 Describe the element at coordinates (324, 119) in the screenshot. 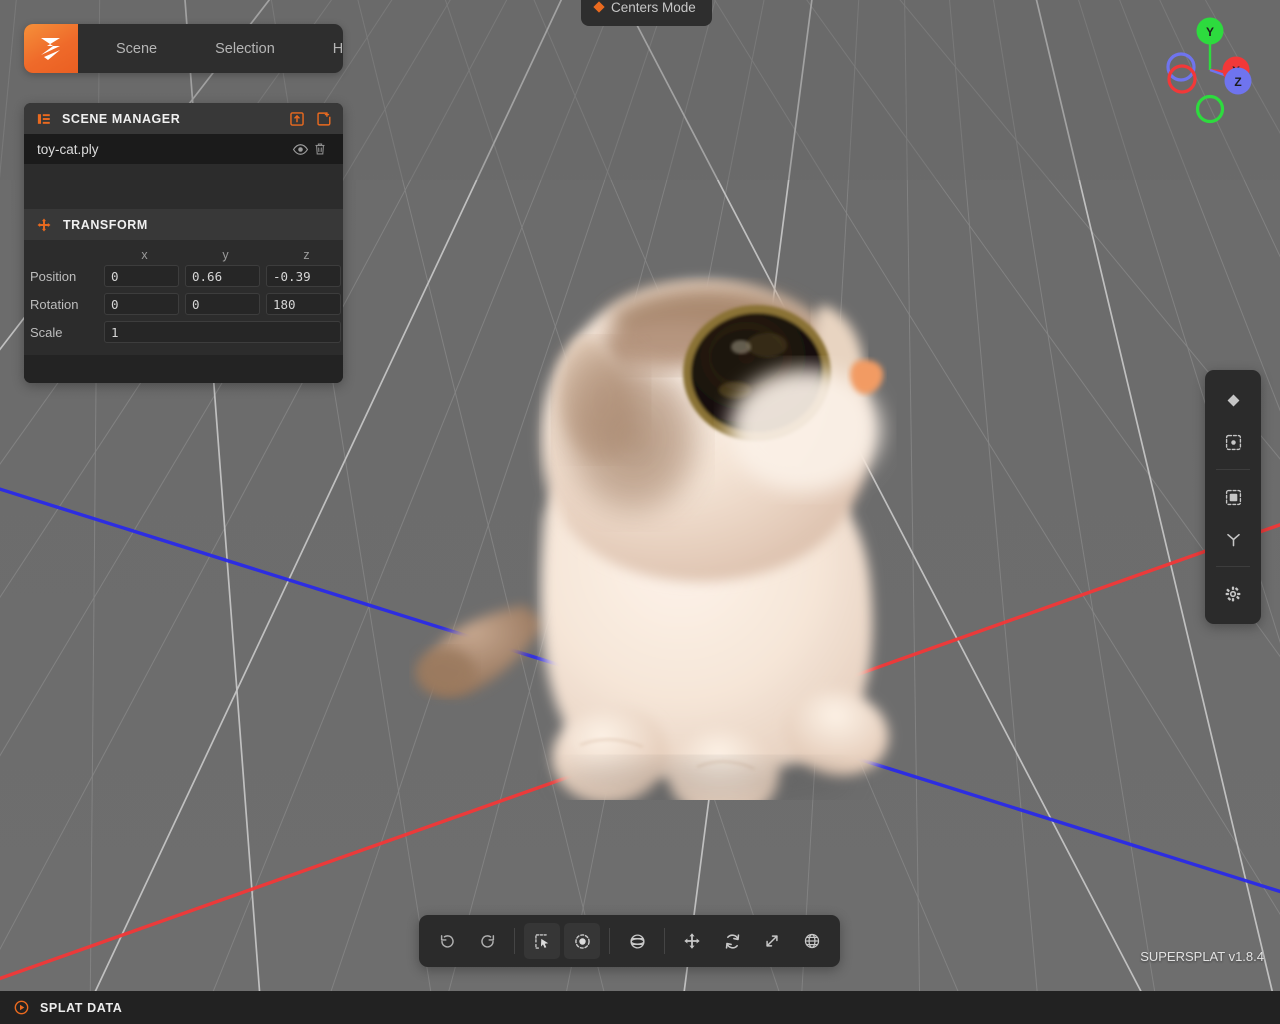

I see `new-box-plus-icon` at that location.